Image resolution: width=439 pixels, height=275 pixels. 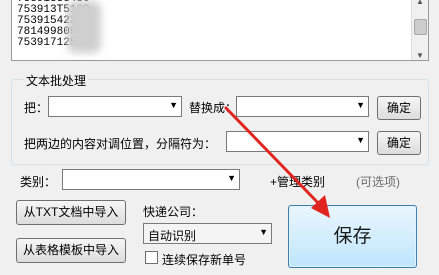 What do you see at coordinates (36, 108) in the screenshot?
I see `replace-from-label: 把：` at bounding box center [36, 108].